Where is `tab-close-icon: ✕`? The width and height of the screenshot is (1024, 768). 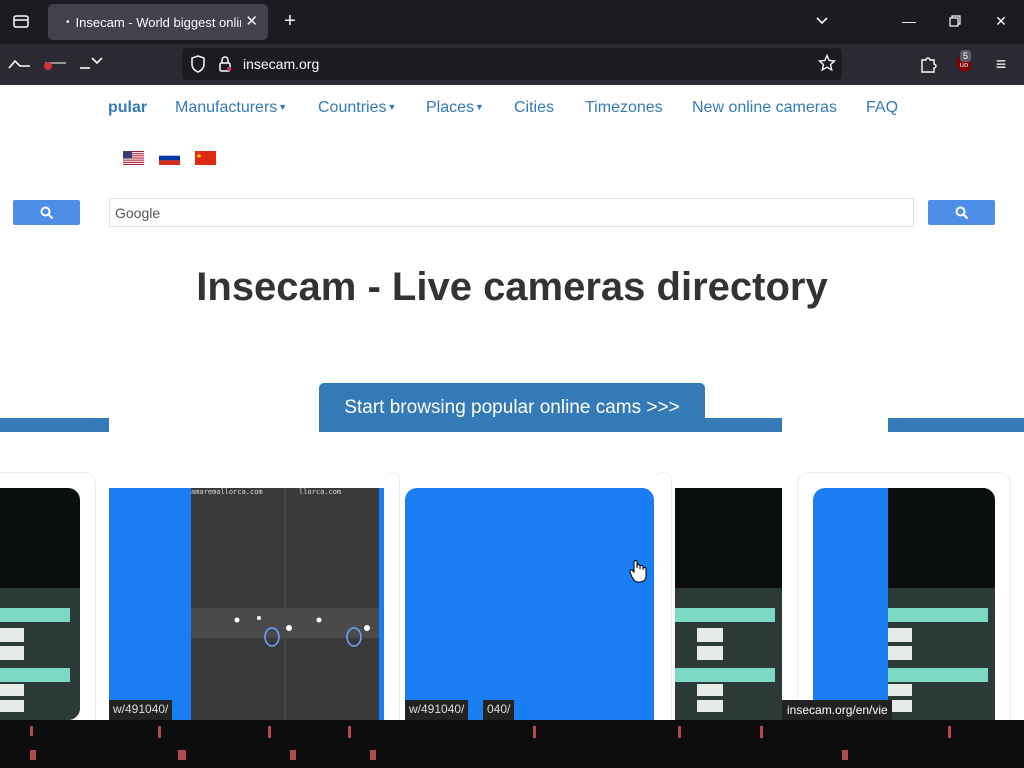 tab-close-icon: ✕ is located at coordinates (251, 21).